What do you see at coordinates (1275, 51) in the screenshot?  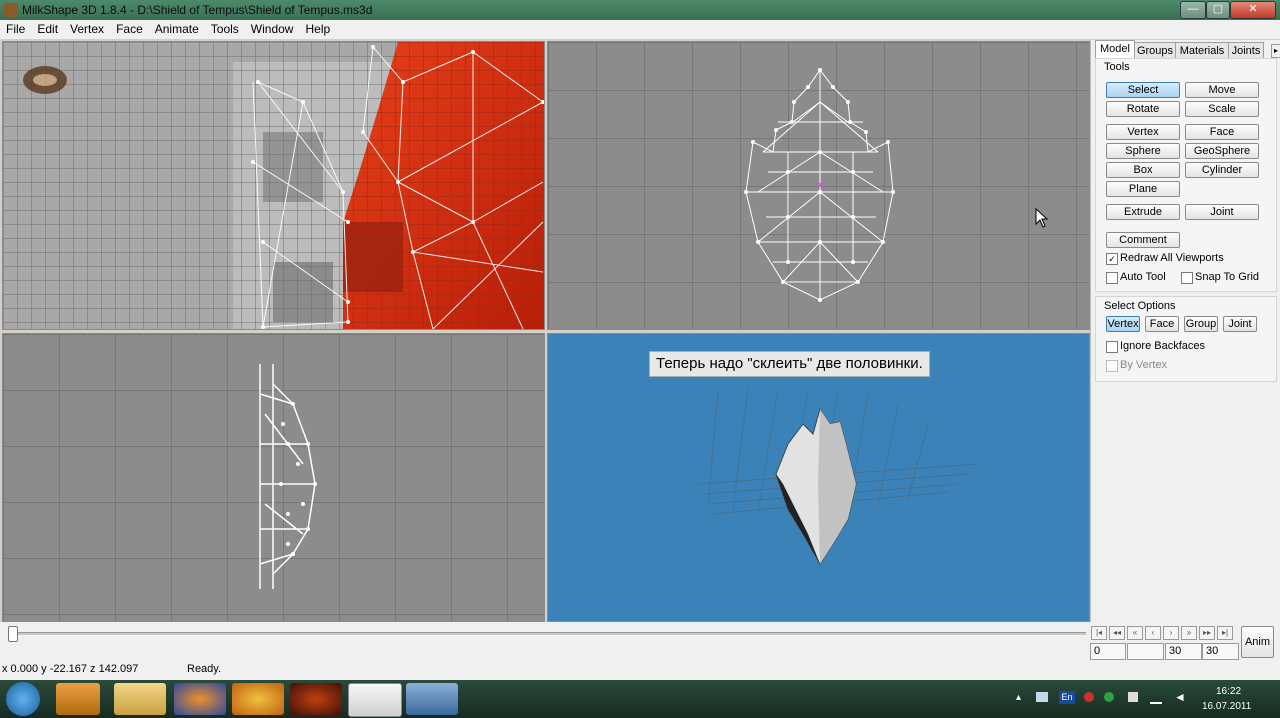 I see `tab-scroll-icon: ▸` at bounding box center [1275, 51].